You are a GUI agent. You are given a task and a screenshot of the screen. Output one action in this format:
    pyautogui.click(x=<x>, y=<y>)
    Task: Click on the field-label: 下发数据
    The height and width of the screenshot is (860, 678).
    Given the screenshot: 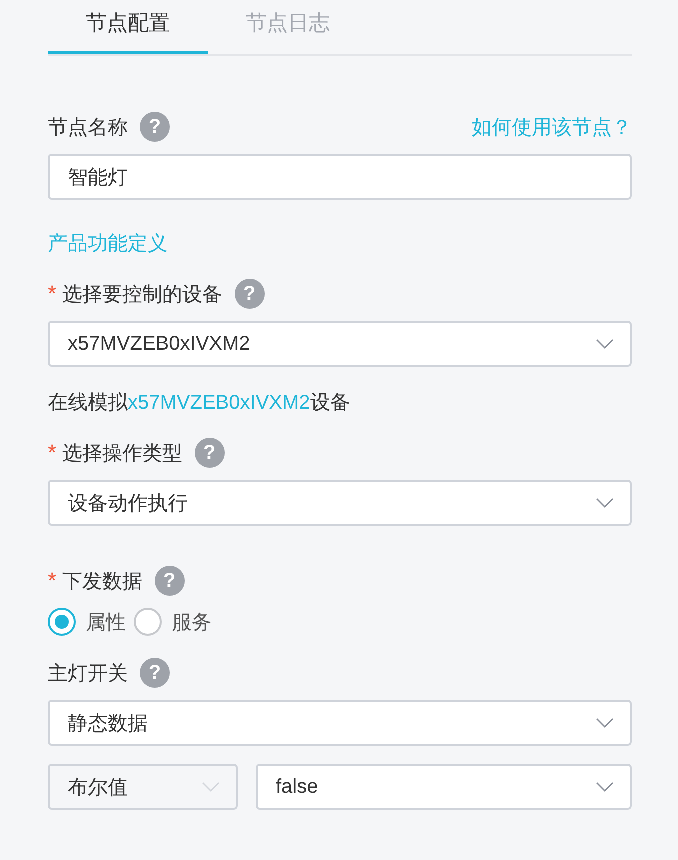 What is the action you would take?
    pyautogui.click(x=102, y=582)
    